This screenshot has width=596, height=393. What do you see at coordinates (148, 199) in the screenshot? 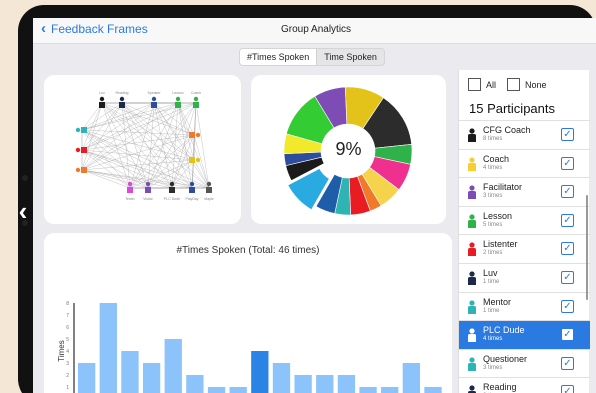
I see `node-label: Visitor` at bounding box center [148, 199].